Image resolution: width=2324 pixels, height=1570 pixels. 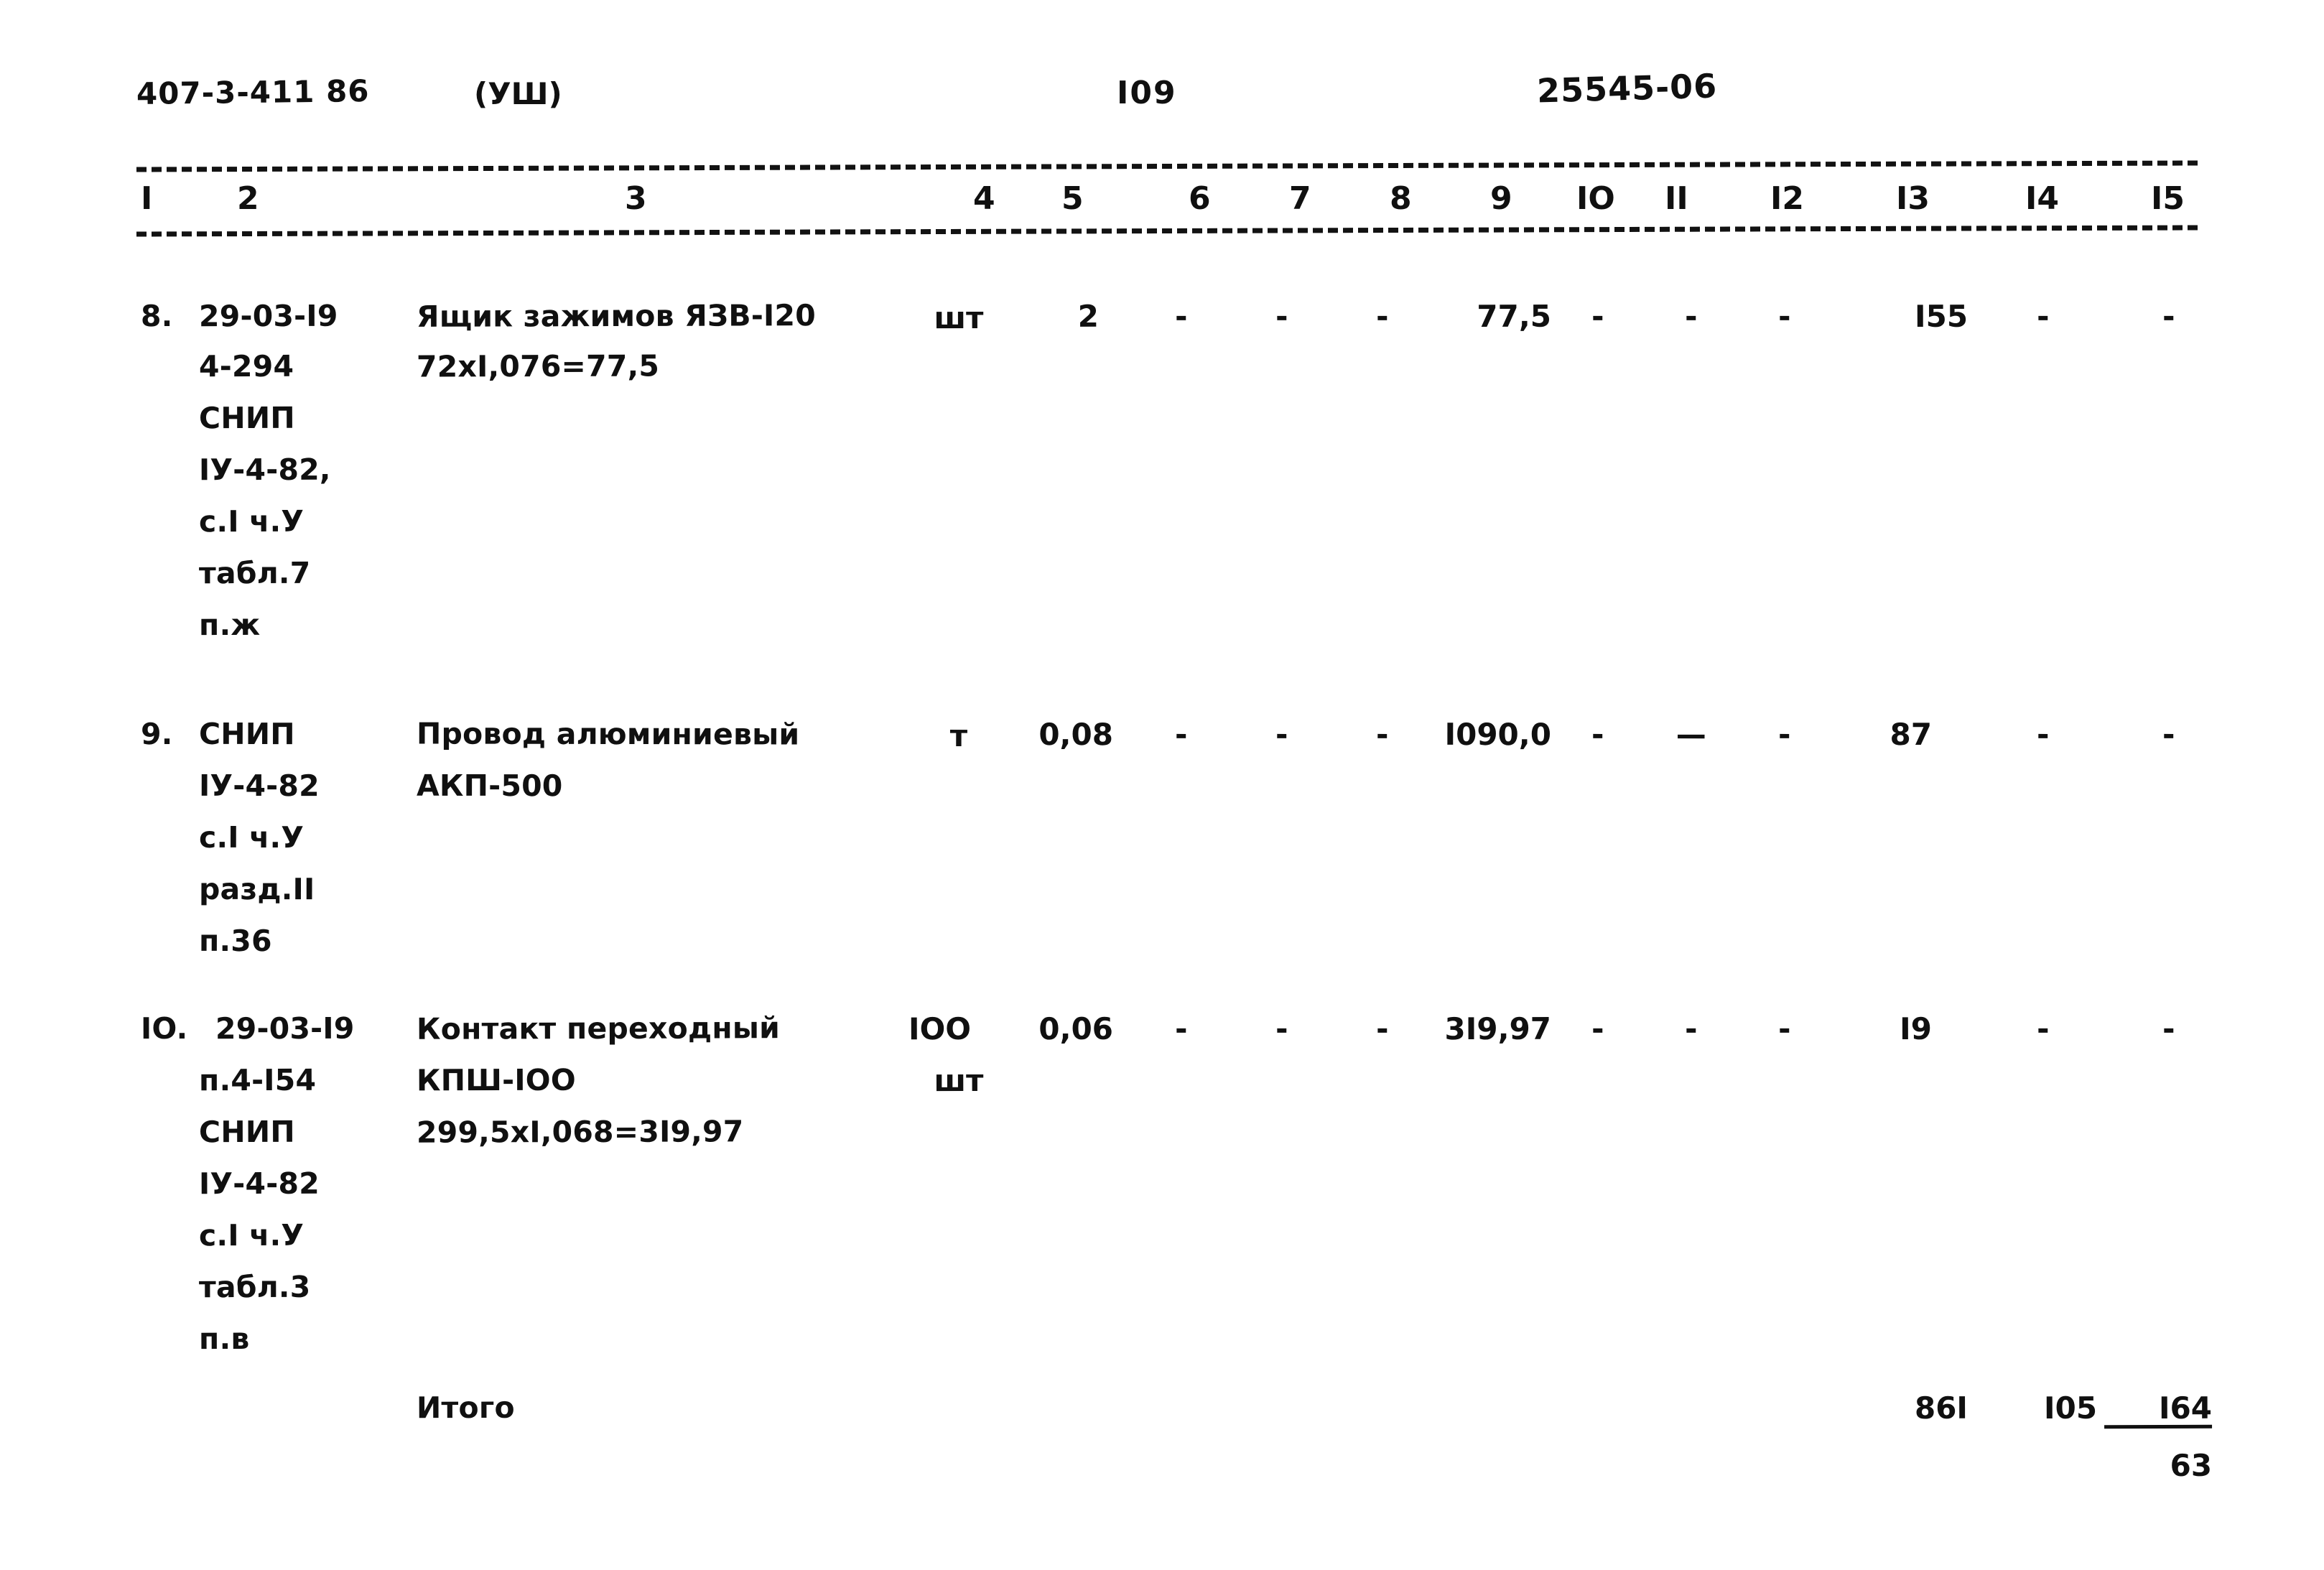 What do you see at coordinates (1913, 198) in the screenshot?
I see `column-header-13: I3` at bounding box center [1913, 198].